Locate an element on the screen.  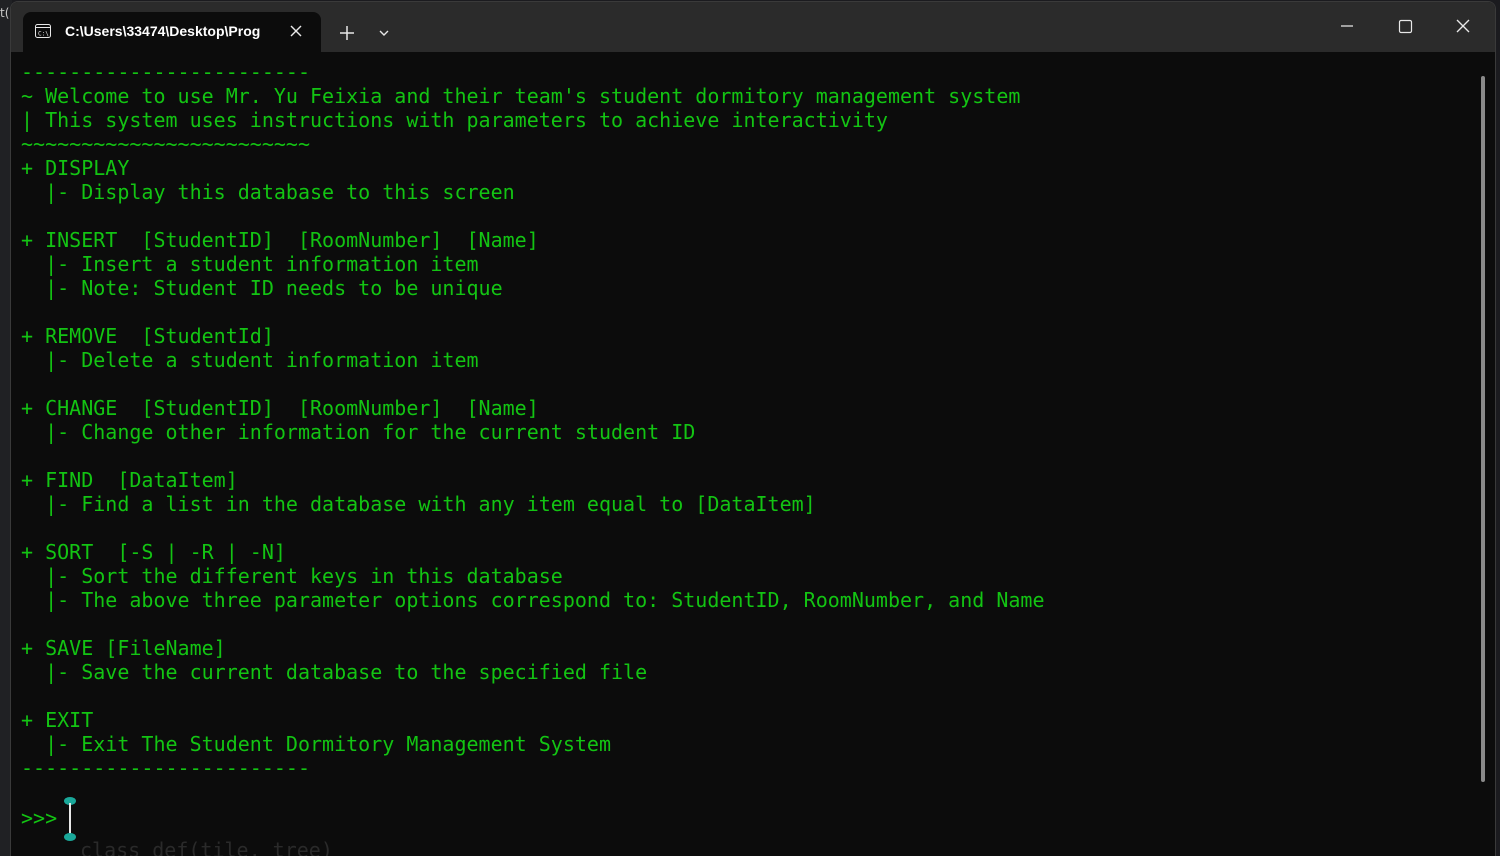
command-prompt: >>> is located at coordinates (39, 818).